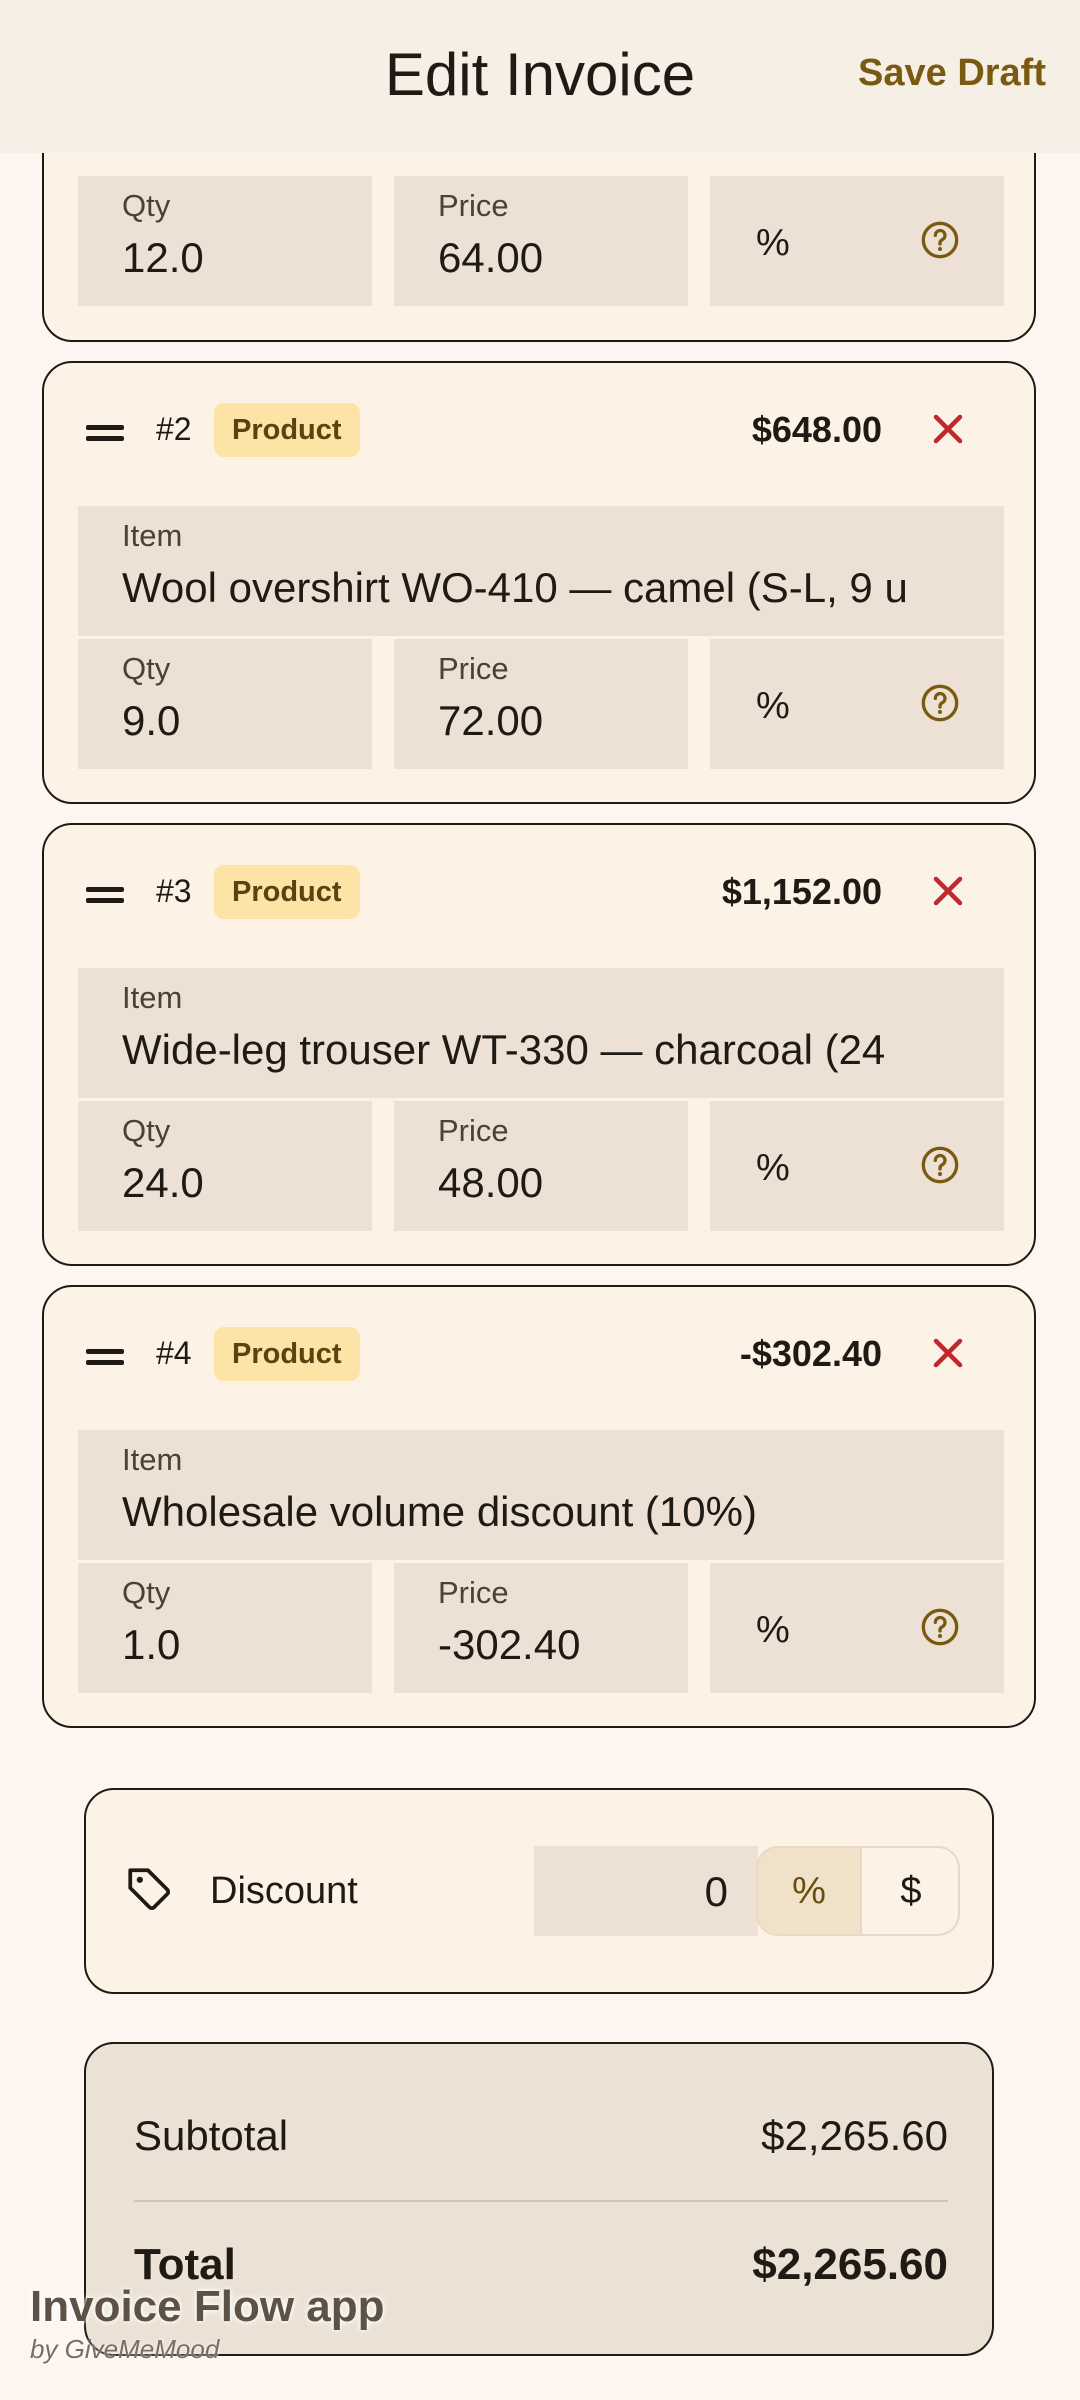 The width and height of the screenshot is (1080, 2400). What do you see at coordinates (225, 241) in the screenshot?
I see `qty-field: Qty 12.0` at bounding box center [225, 241].